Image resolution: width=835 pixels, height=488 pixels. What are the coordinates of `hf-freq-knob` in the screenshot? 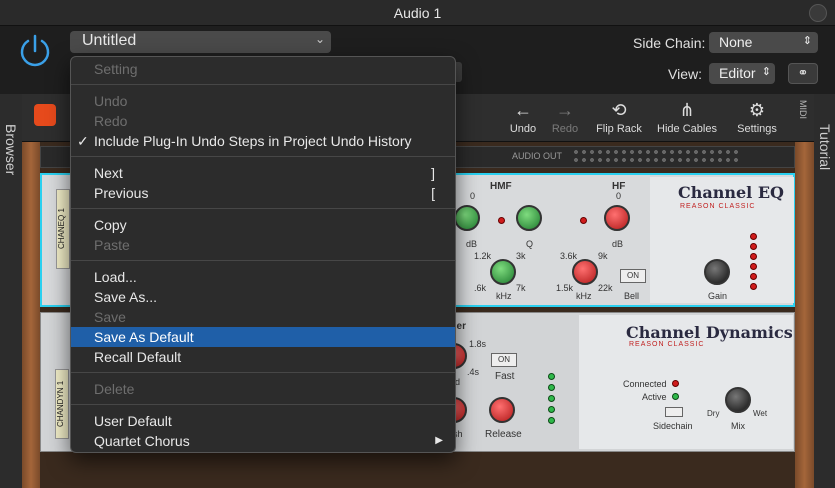 It's located at (585, 272).